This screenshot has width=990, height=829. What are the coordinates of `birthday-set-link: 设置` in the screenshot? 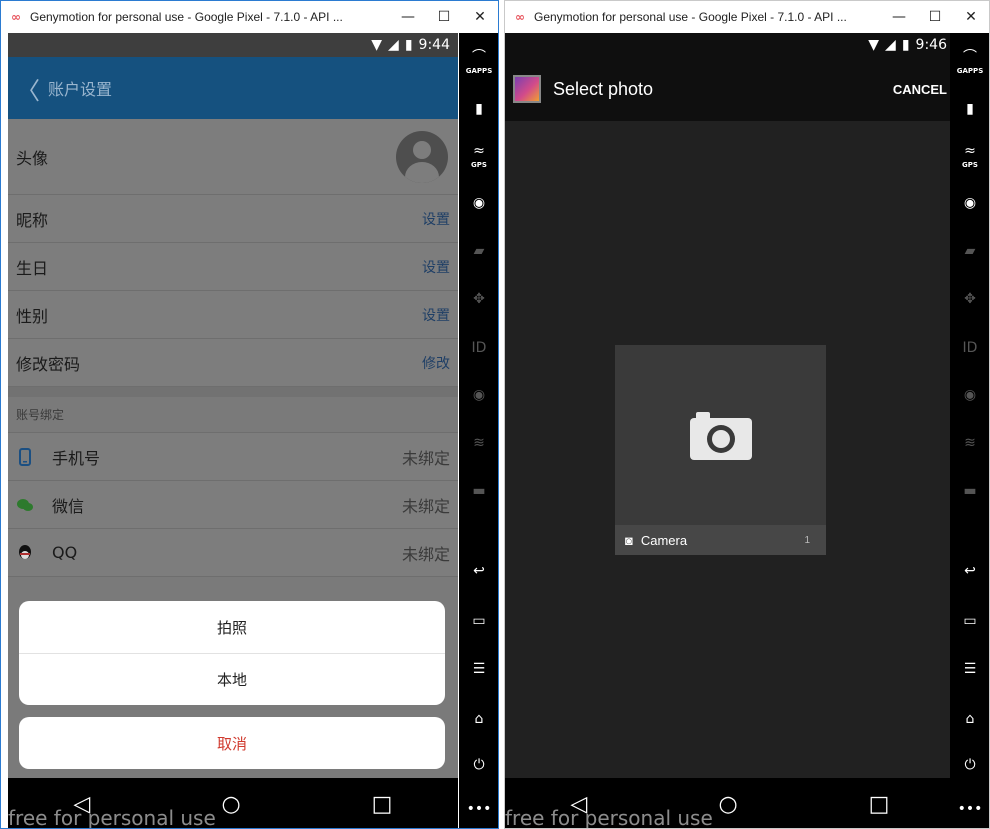 It's located at (436, 267).